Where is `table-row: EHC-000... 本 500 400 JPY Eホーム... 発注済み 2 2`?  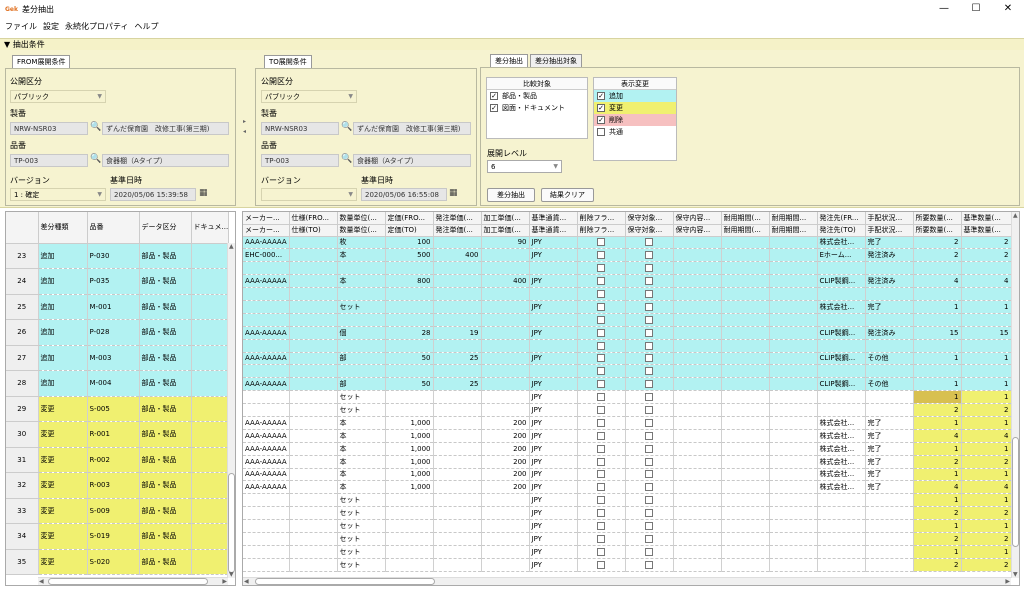
table-row: EHC-000... 本 500 400 JPY Eホーム... 発注済み 2 2 is located at coordinates (627, 255).